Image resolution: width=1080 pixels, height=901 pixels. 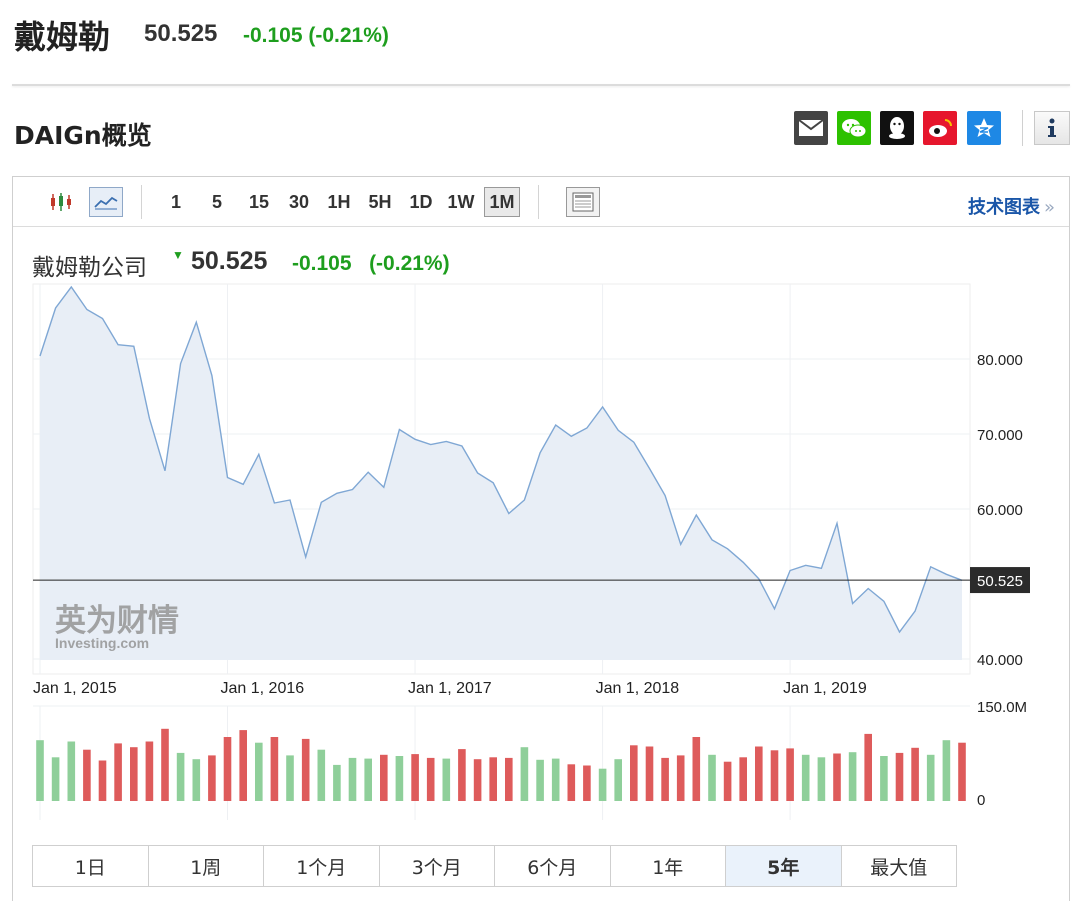 What do you see at coordinates (91, 866) in the screenshot?
I see `range-button: 1日` at bounding box center [91, 866].